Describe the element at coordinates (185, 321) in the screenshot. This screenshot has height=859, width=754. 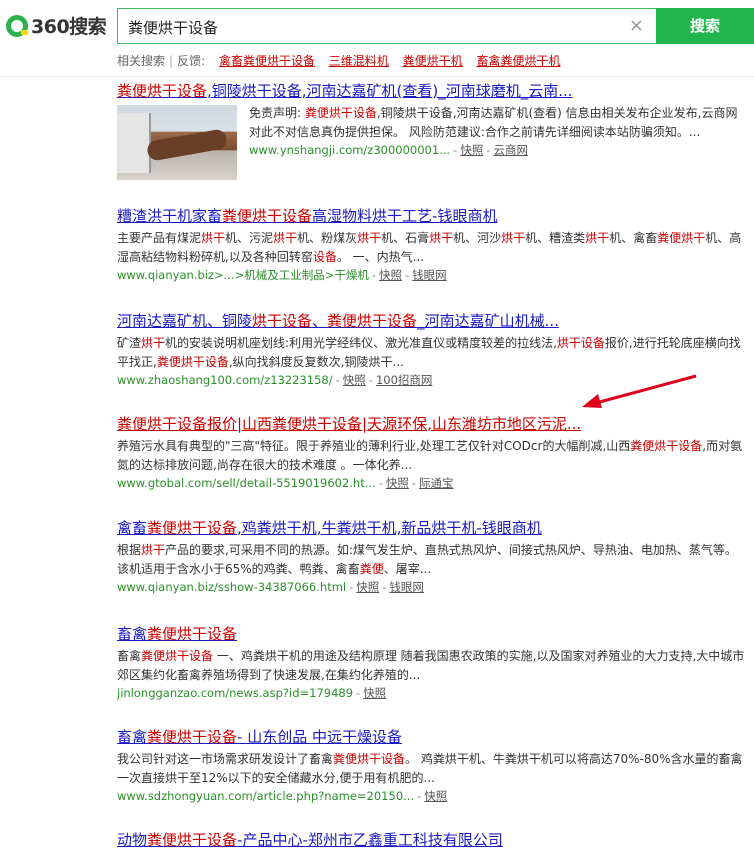
I see `text-segment: 河南达嘉矿机、铜陵` at that location.